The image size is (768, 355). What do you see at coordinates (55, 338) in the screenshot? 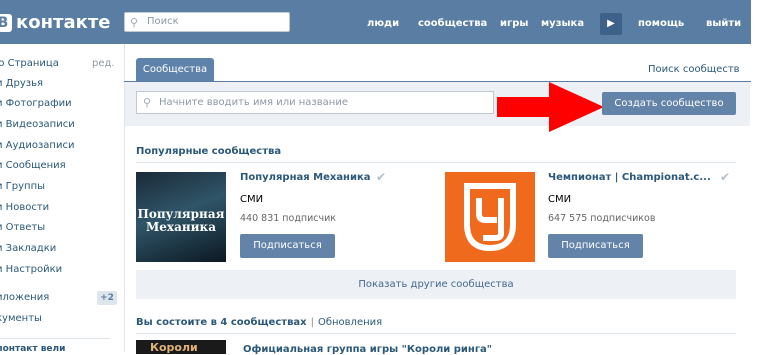
I see `sidebar-divider` at bounding box center [55, 338].